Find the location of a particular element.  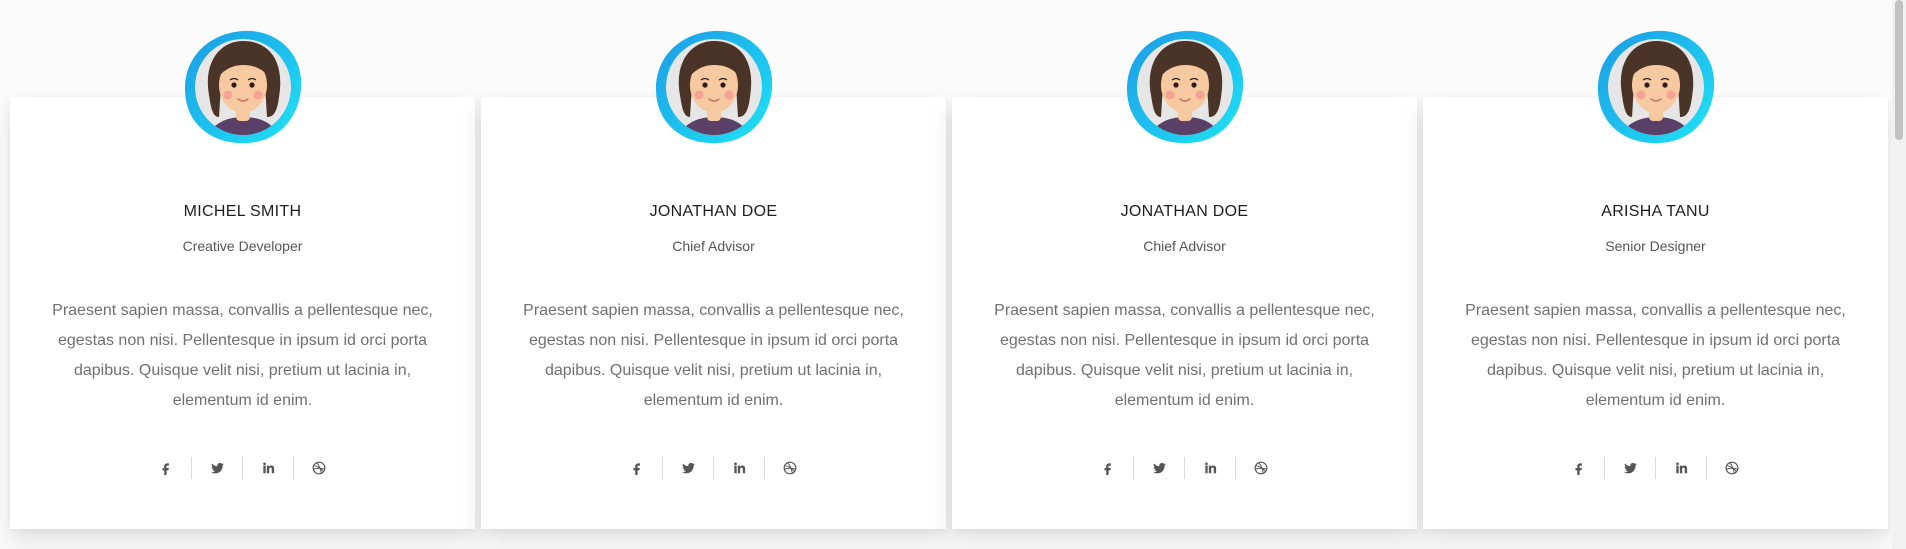

member-role: Senior Designer is located at coordinates (1655, 246).